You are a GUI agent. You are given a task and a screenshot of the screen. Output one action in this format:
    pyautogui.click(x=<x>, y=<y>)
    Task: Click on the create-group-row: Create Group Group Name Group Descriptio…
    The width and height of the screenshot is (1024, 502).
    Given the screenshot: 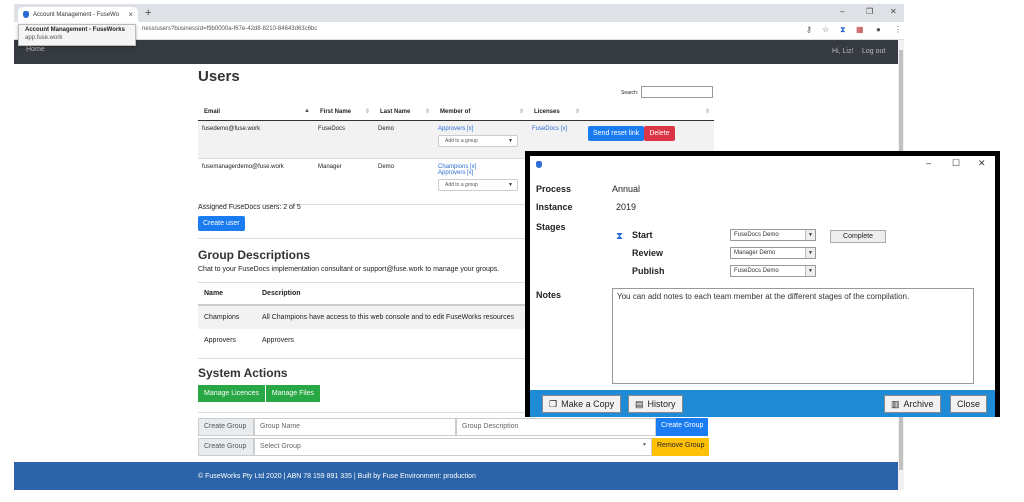 What is the action you would take?
    pyautogui.click(x=456, y=427)
    